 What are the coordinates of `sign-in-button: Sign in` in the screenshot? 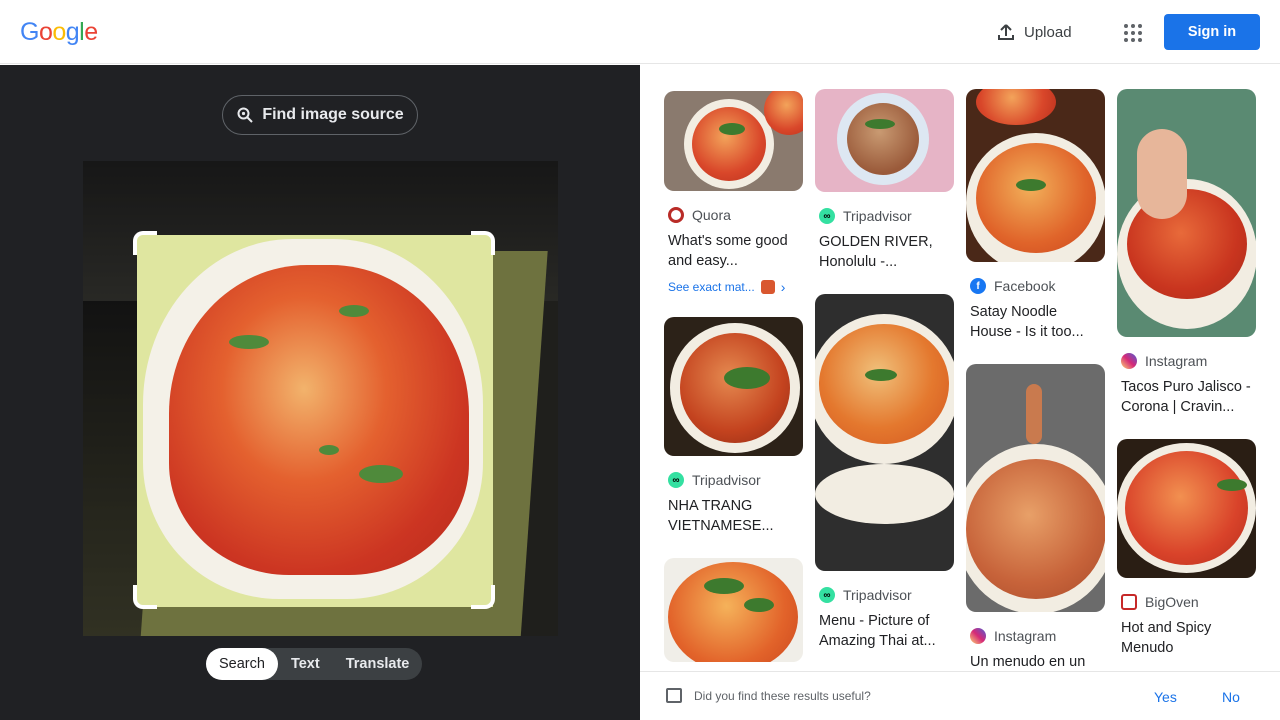 It's located at (1212, 32).